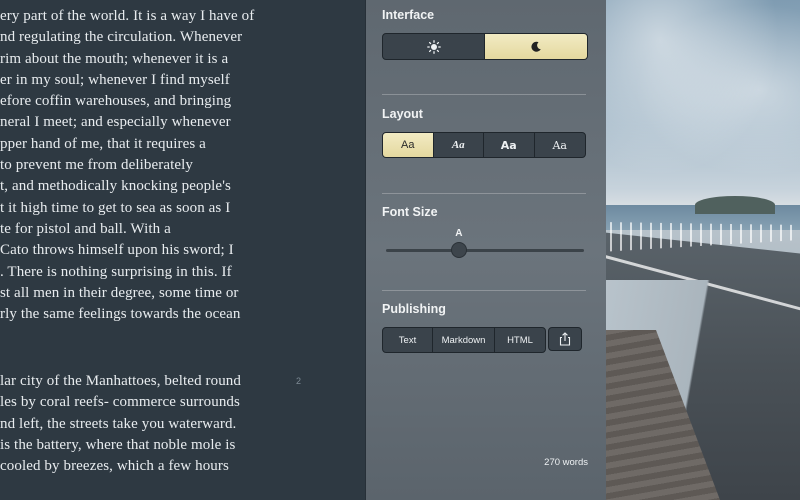 This screenshot has width=800, height=500. What do you see at coordinates (119, 292) in the screenshot?
I see `editor-line: st all men in their degree, some time or` at bounding box center [119, 292].